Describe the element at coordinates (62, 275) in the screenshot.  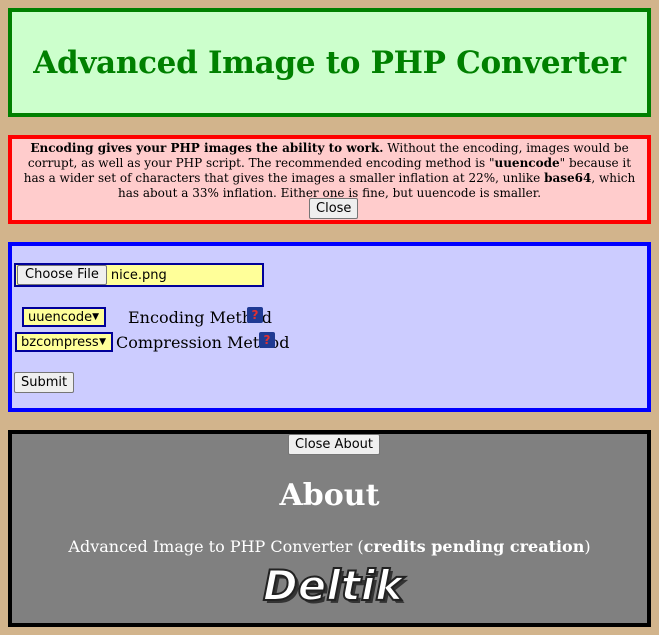
I see `choose-file-button: Choose File` at that location.